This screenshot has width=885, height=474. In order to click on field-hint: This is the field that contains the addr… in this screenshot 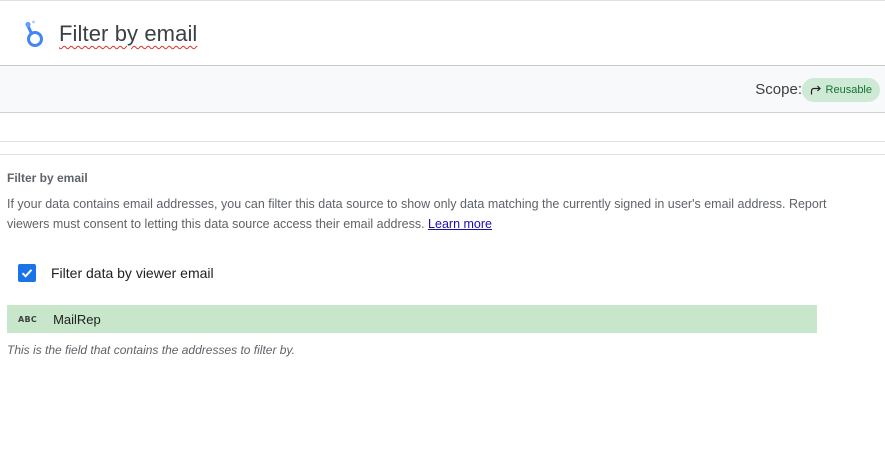, I will do `click(151, 350)`.